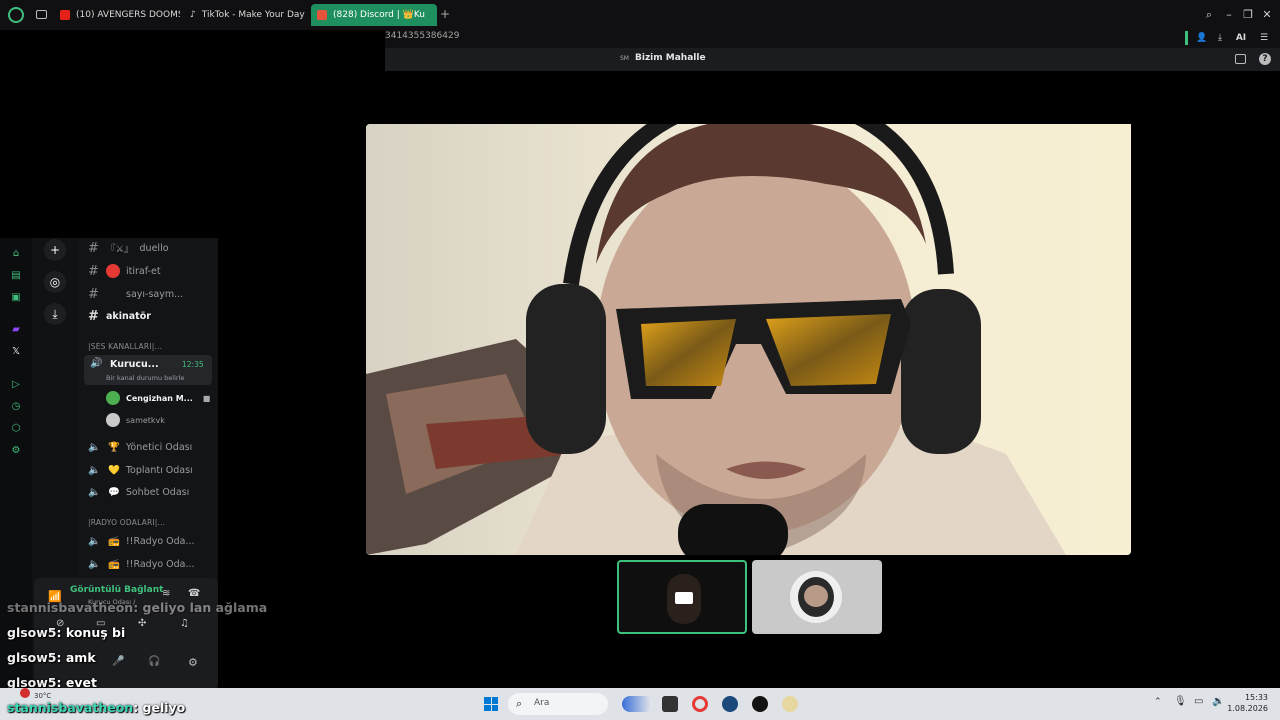 The height and width of the screenshot is (720, 1280). What do you see at coordinates (113, 271) in the screenshot?
I see `opera-badge-icon` at bounding box center [113, 271].